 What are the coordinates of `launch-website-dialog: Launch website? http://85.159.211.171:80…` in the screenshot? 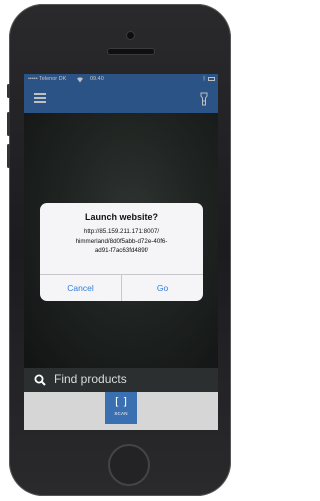 It's located at (121, 252).